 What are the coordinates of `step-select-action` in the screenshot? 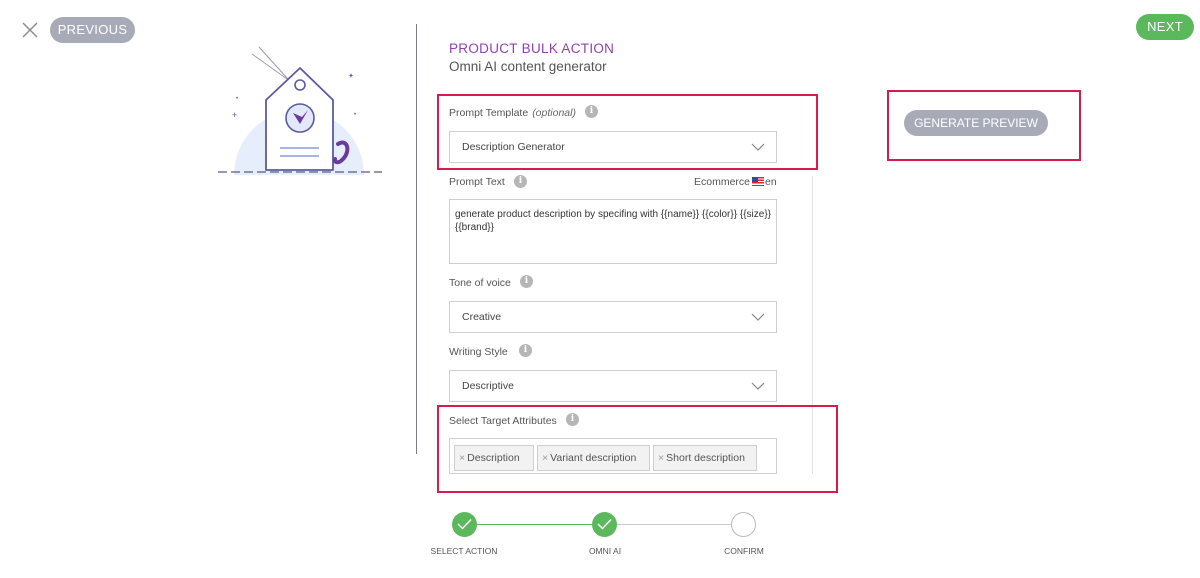 It's located at (464, 524).